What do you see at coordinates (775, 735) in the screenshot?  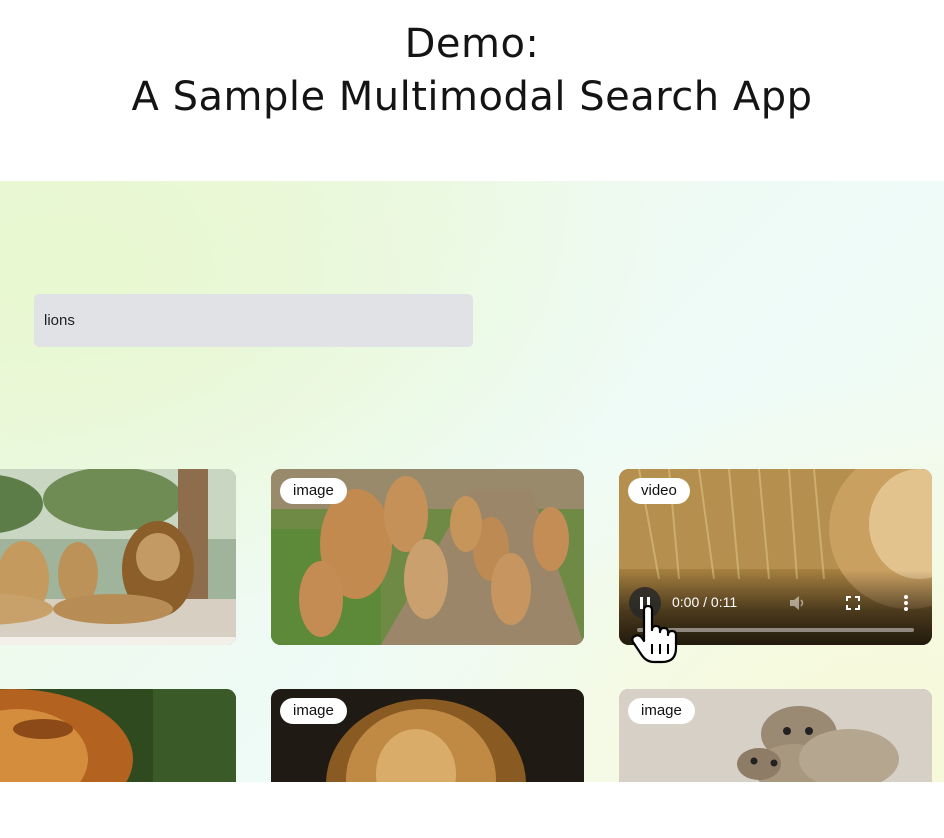 I see `result-card-meerkats: image` at bounding box center [775, 735].